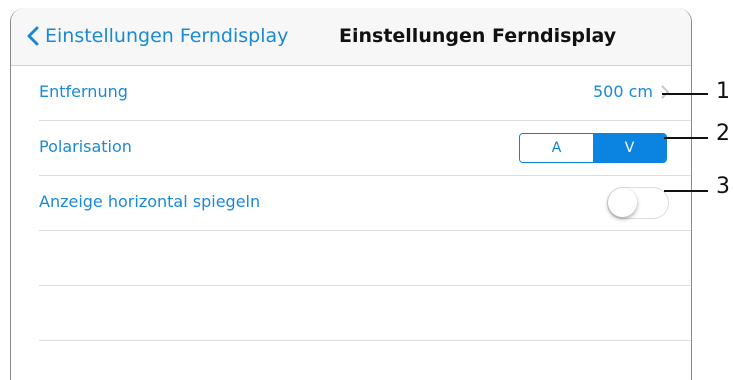 This screenshot has width=733, height=380. What do you see at coordinates (665, 92) in the screenshot?
I see `chevron-right-icon` at bounding box center [665, 92].